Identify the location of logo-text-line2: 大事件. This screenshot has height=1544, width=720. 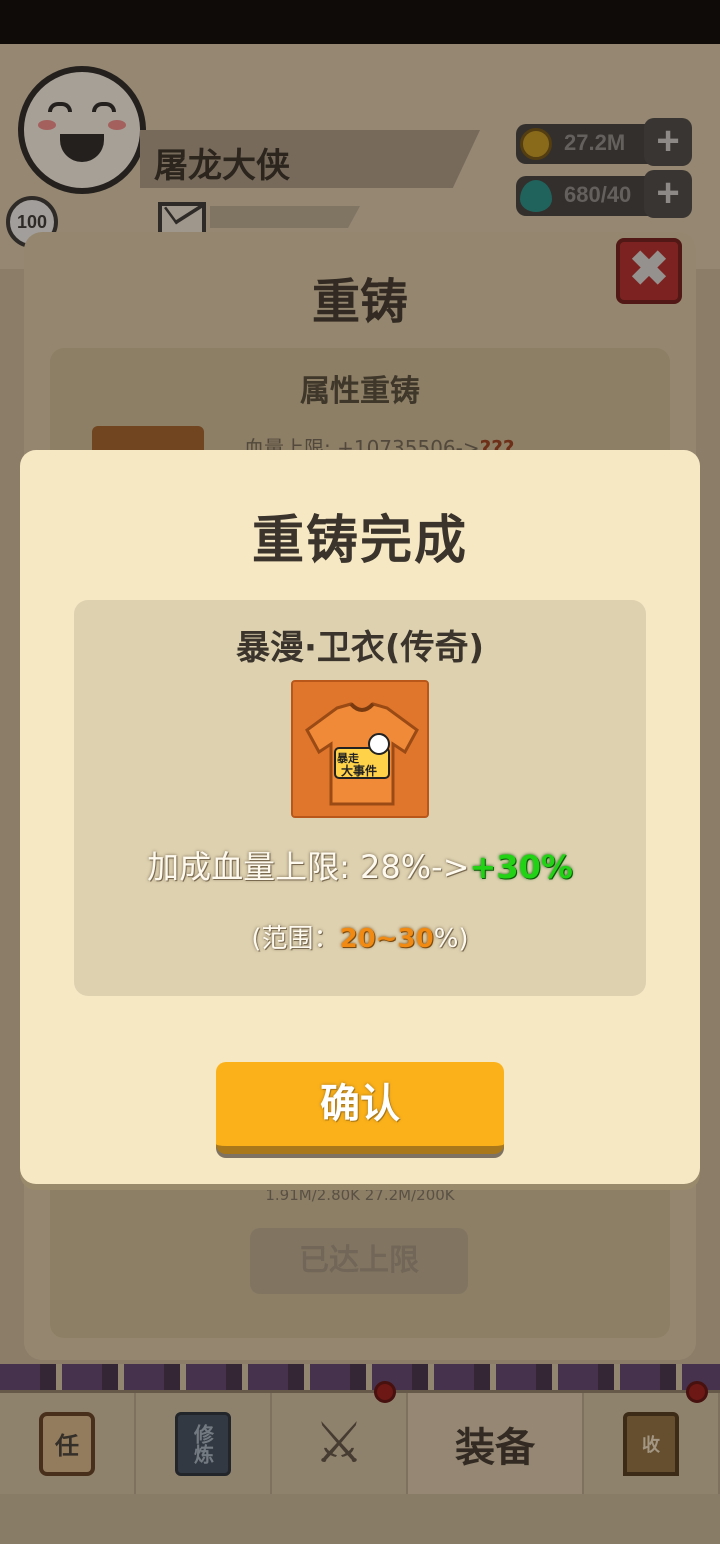
(359, 770).